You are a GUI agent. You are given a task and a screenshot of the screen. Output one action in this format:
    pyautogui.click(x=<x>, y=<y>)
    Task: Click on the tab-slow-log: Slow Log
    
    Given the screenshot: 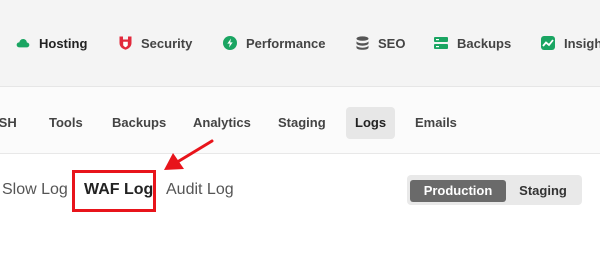 What is the action you would take?
    pyautogui.click(x=35, y=190)
    